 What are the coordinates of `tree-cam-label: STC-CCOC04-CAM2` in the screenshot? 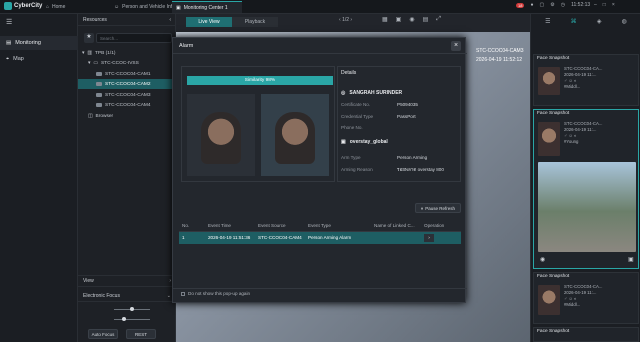 It's located at (128, 84).